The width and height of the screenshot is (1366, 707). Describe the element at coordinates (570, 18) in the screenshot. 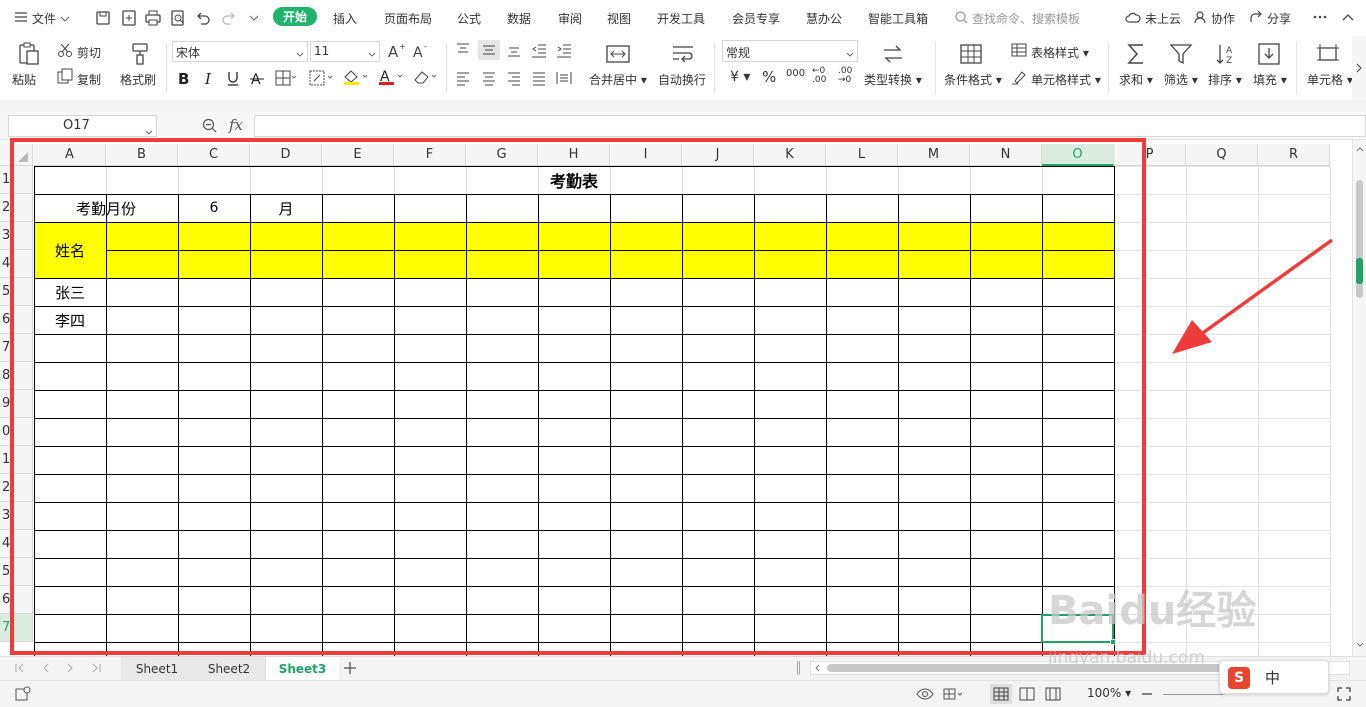

I see `tab-6: 审阅` at that location.